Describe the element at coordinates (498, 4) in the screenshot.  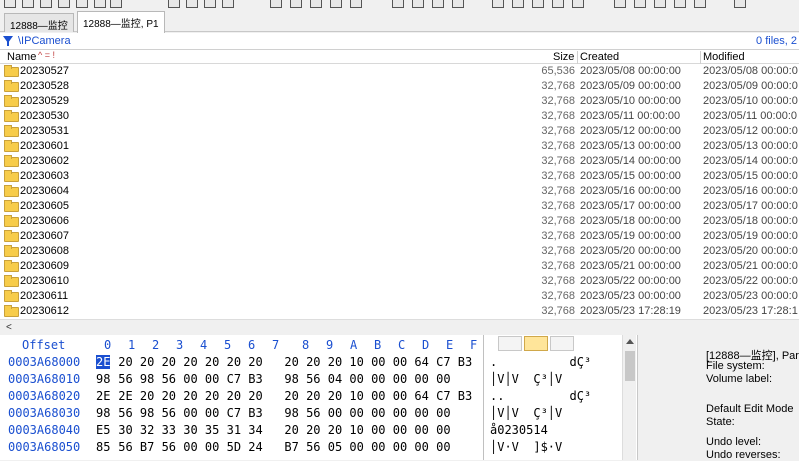
I see `disk-tools-icon` at that location.